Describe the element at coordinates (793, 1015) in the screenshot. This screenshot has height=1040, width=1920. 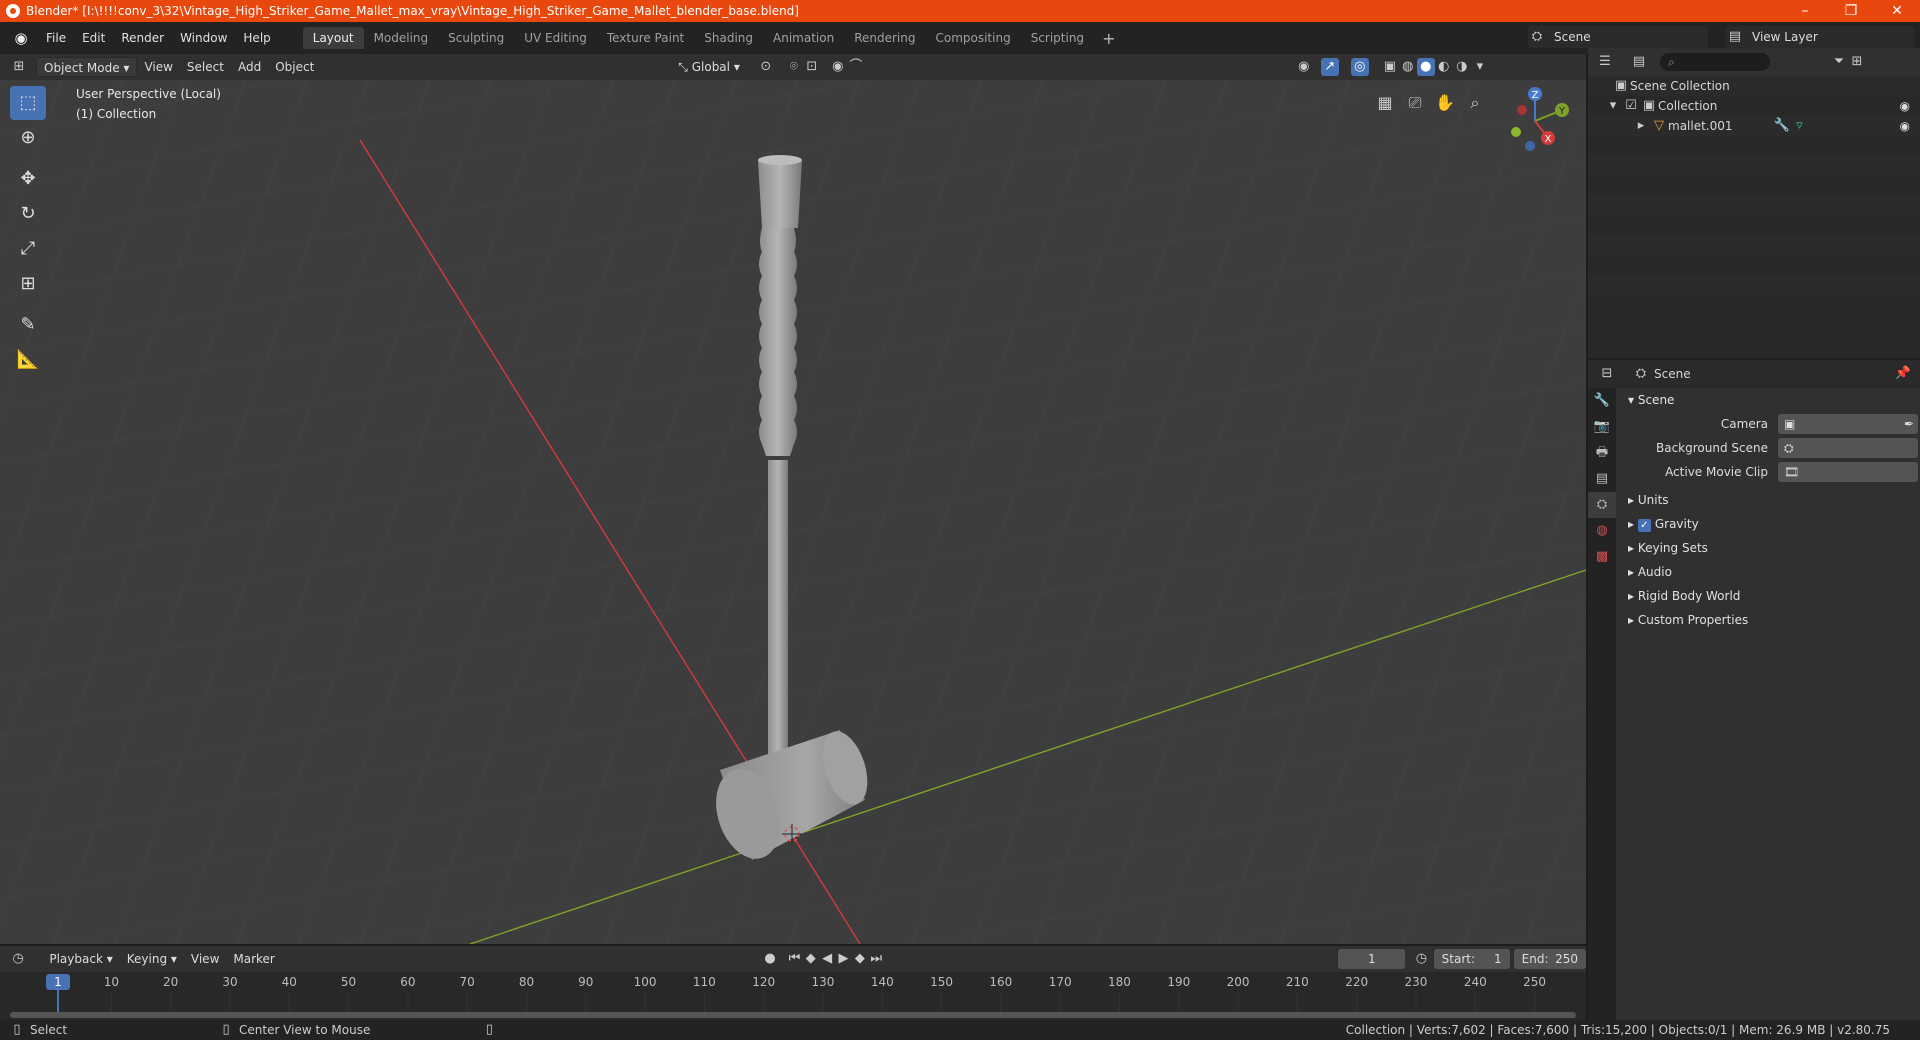
I see `timeline-scrollbar` at that location.